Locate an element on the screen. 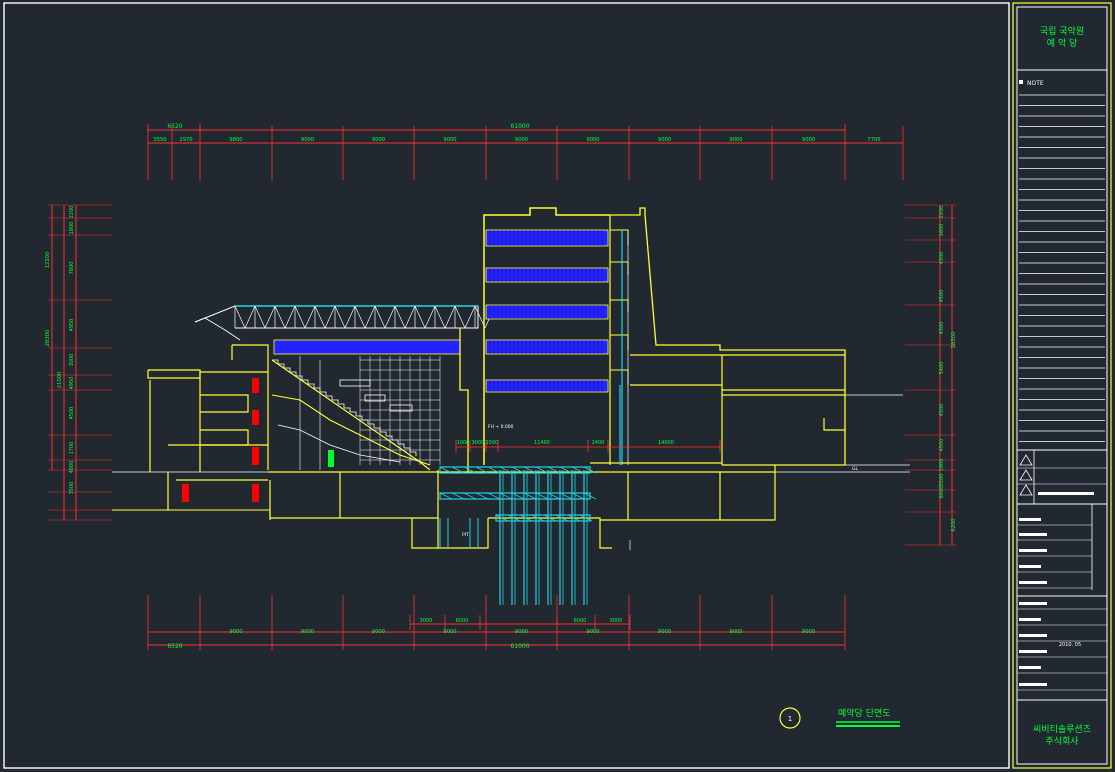  dimension-text: 3550 is located at coordinates (159, 140).